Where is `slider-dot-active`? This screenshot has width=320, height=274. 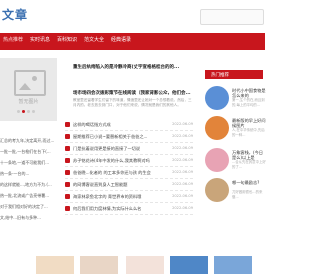 slider-dot-active is located at coordinates (23, 111).